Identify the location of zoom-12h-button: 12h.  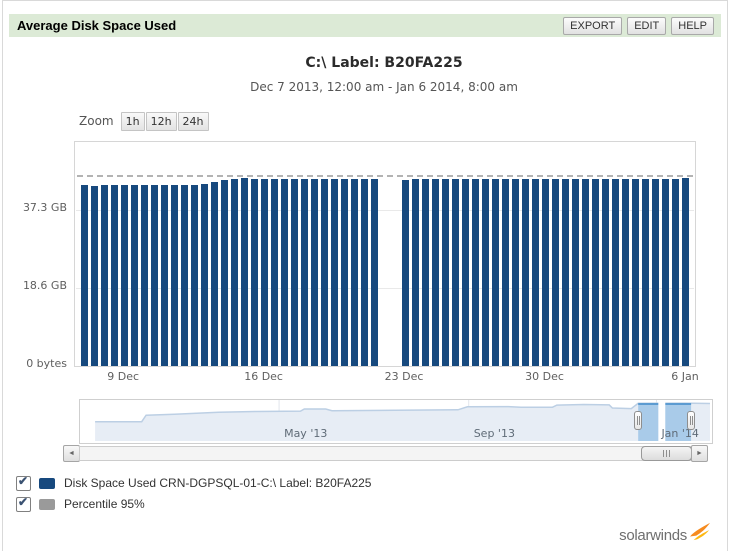
(161, 121).